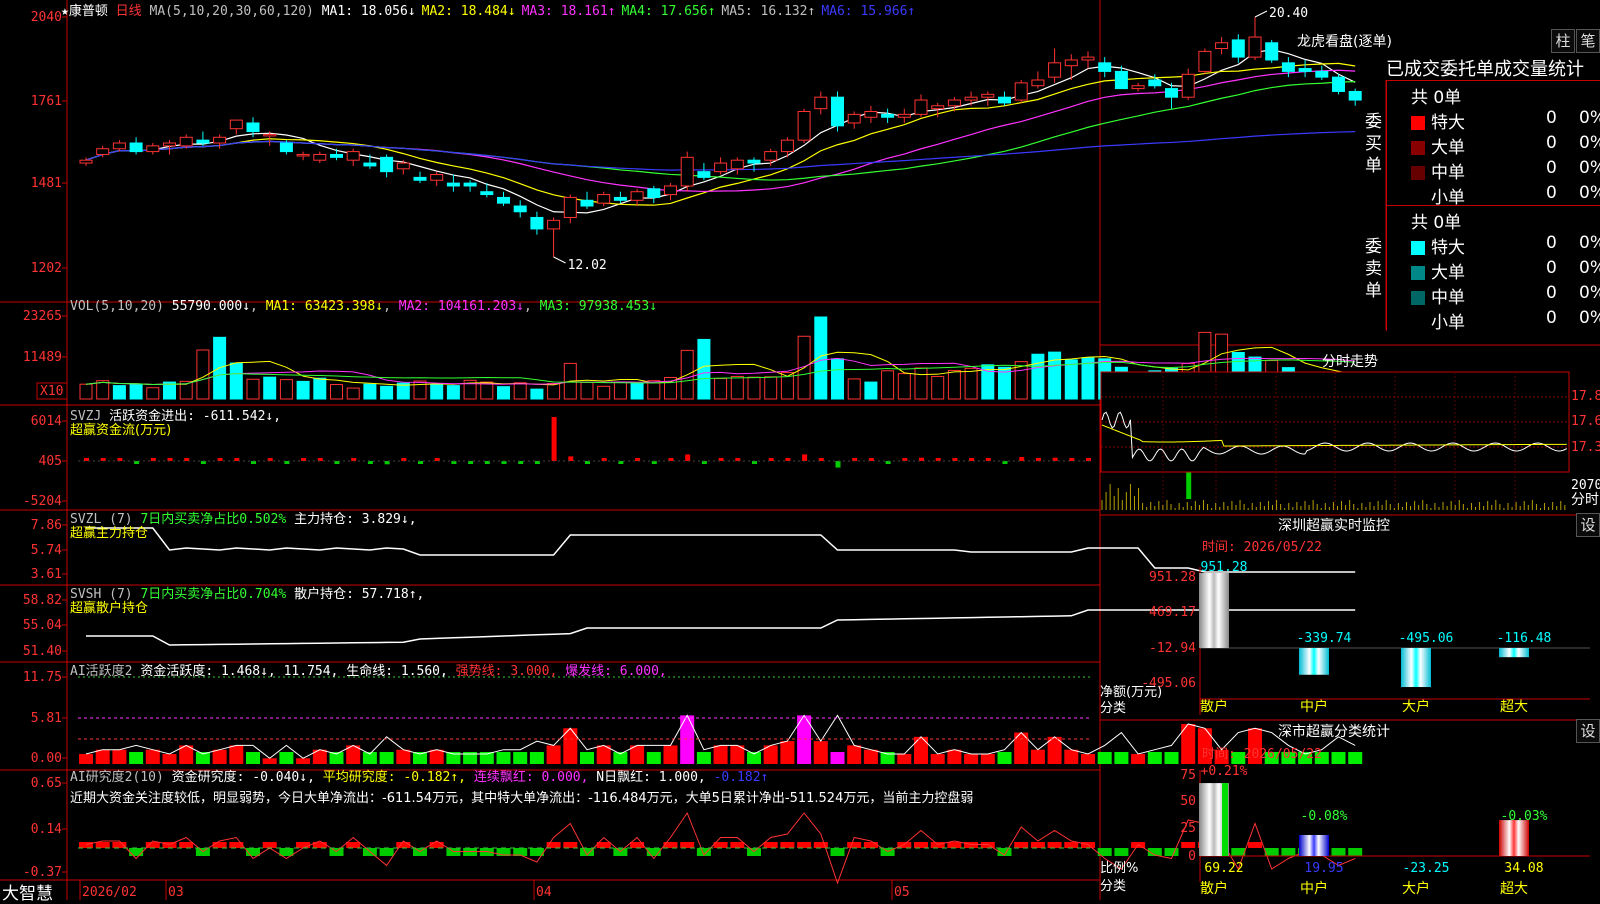  I want to click on tab-orders: 委托单, so click(1467, 69).